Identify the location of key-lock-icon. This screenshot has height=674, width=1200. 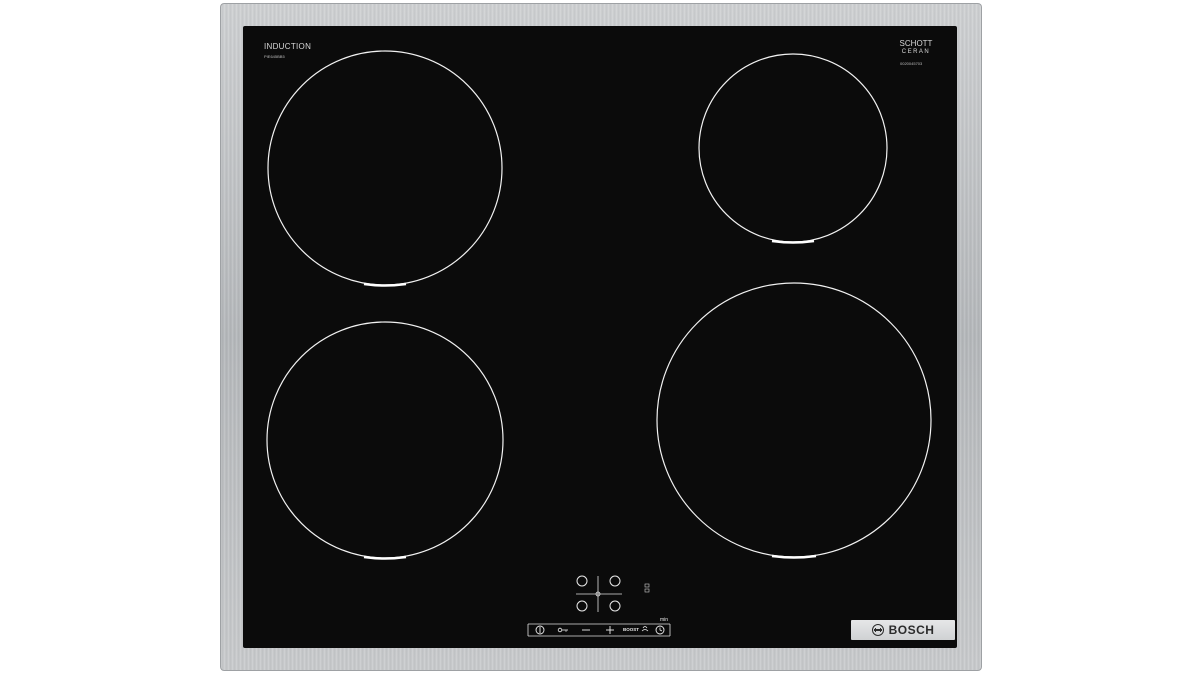
(562, 630).